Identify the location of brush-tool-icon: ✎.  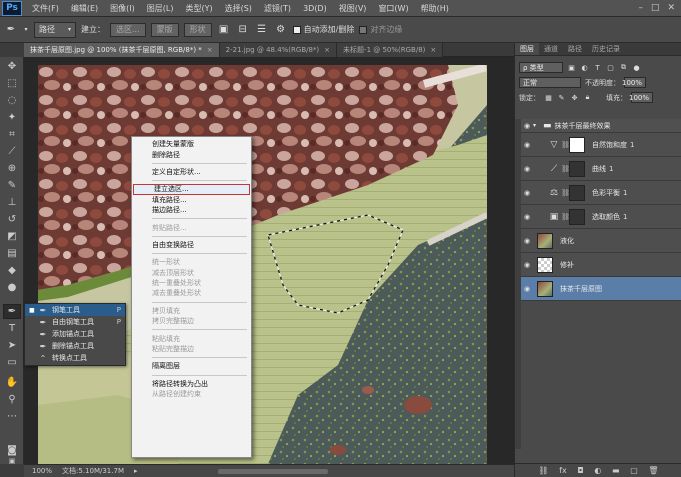
(12, 185).